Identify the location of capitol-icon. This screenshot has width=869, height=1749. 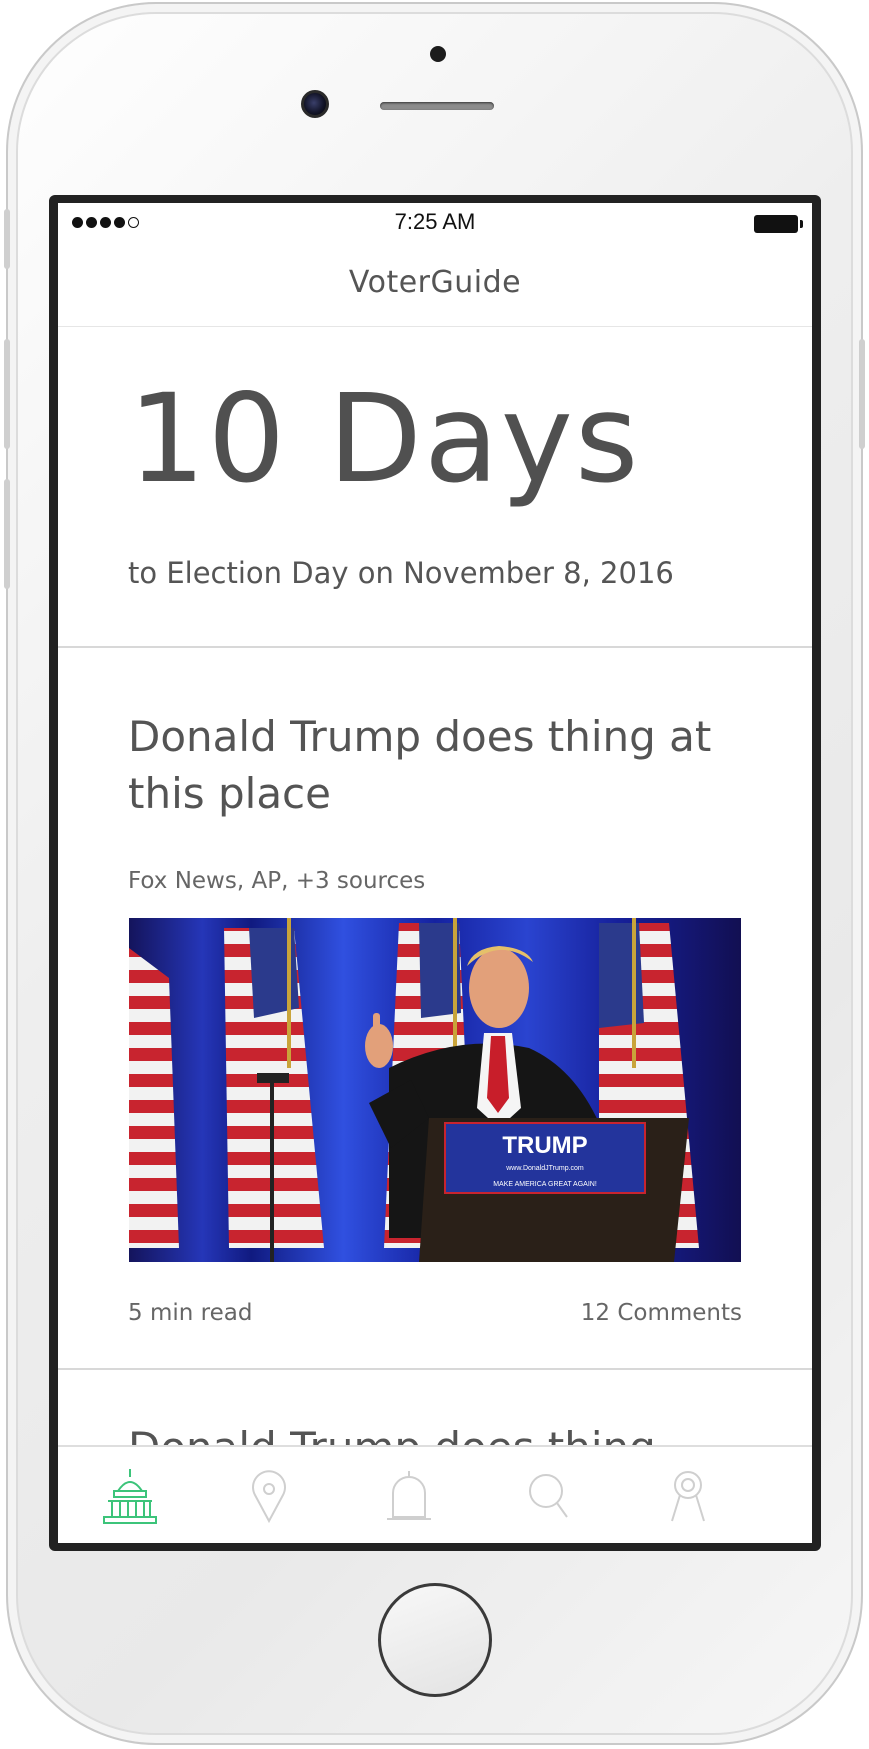
(130, 1497).